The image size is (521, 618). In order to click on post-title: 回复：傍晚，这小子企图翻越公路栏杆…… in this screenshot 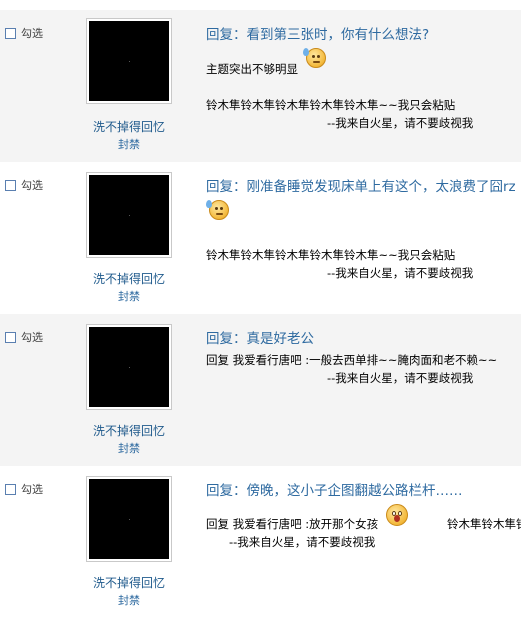, I will do `click(334, 489)`.